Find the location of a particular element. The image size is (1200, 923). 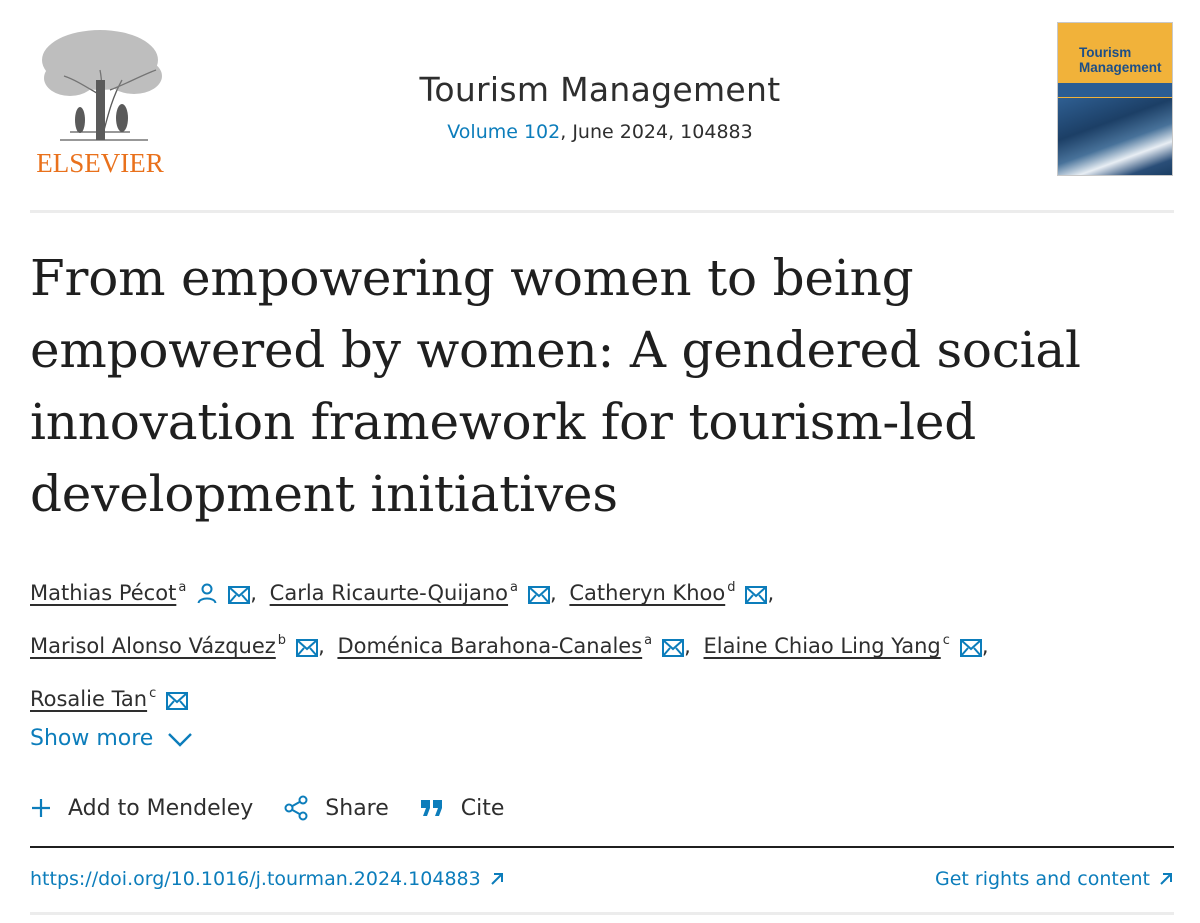

footer-divider is located at coordinates (602, 913).